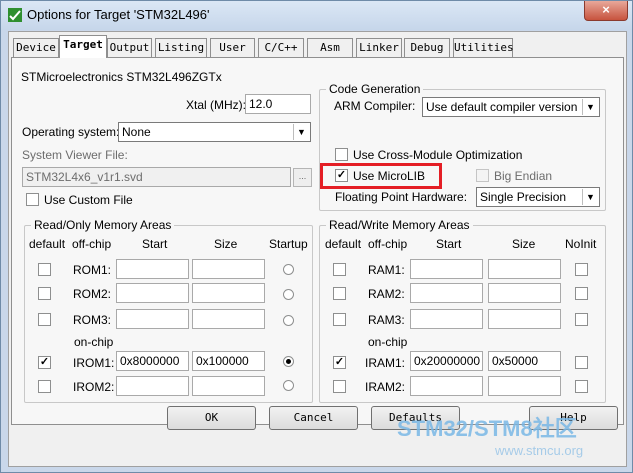 The image size is (633, 473). Describe the element at coordinates (313, 418) in the screenshot. I see `cancel-button: Cancel` at that location.